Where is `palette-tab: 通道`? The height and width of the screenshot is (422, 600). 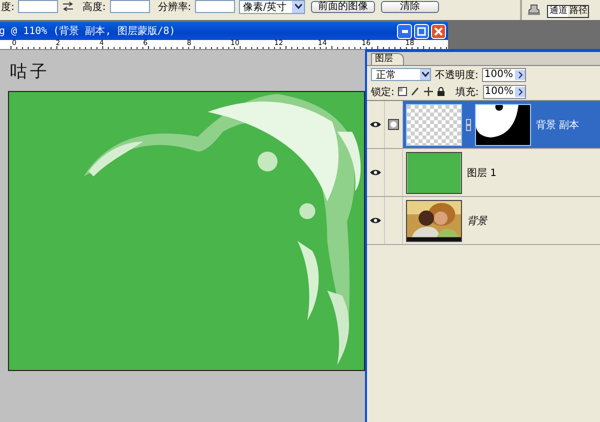 palette-tab: 通道 is located at coordinates (558, 11).